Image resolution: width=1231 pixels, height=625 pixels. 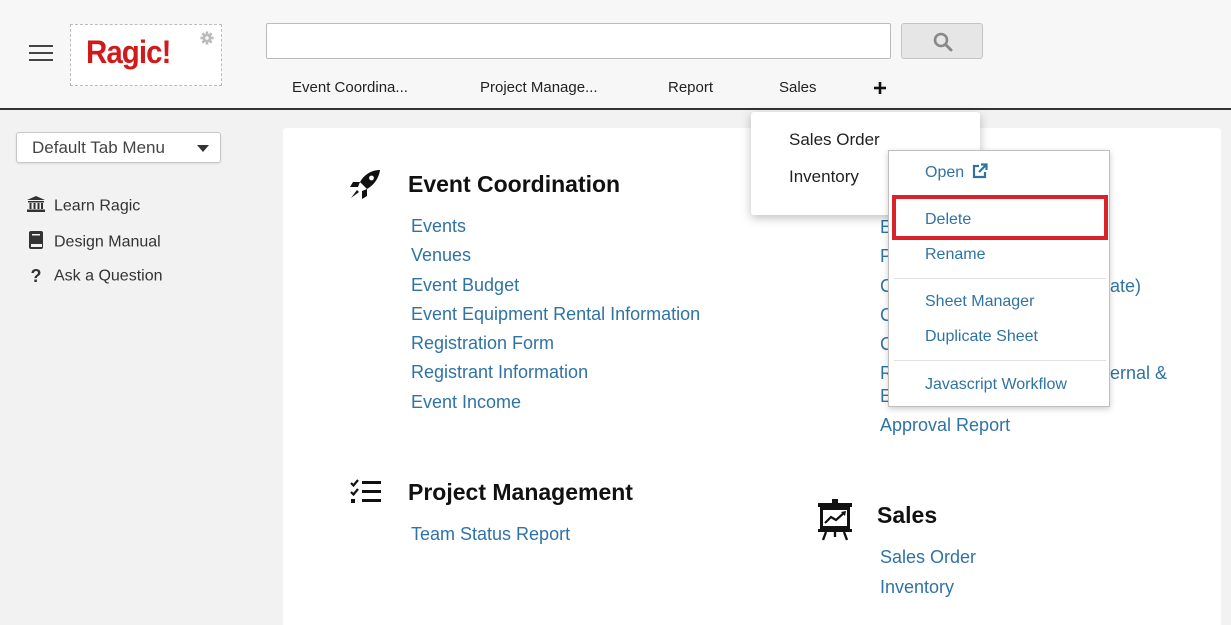 I want to click on context-menu-javascript-workflow: Javascript Workflow, so click(x=996, y=385).